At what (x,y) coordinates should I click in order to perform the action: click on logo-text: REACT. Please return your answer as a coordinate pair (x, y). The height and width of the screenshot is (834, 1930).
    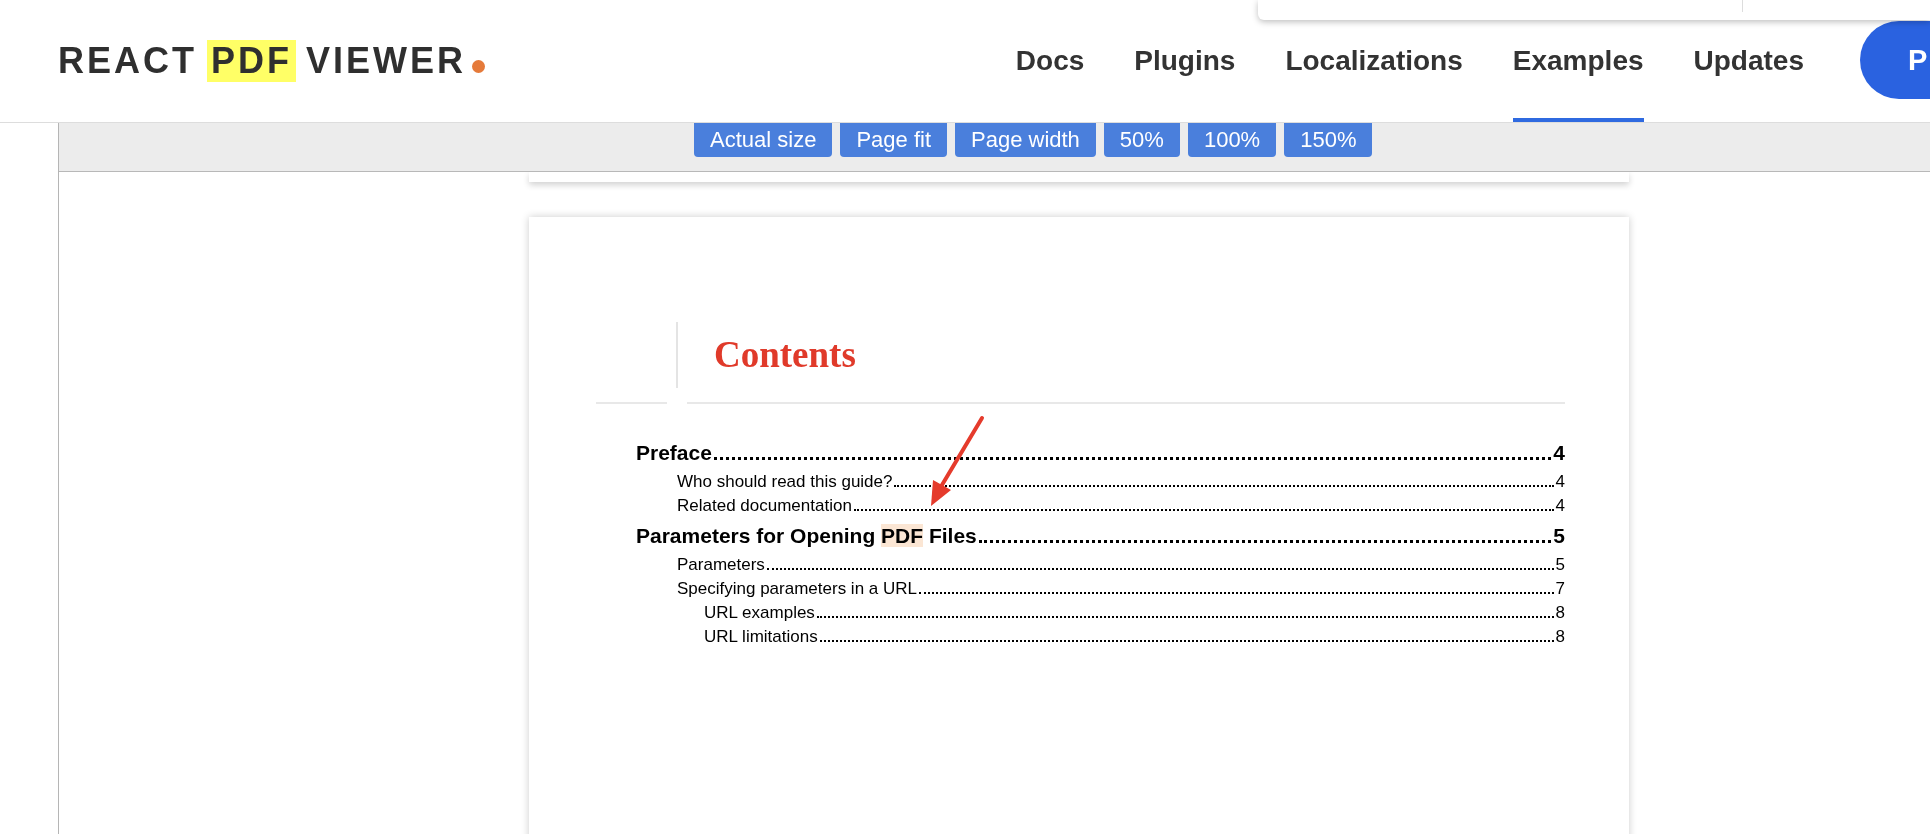
    Looking at the image, I should click on (127, 61).